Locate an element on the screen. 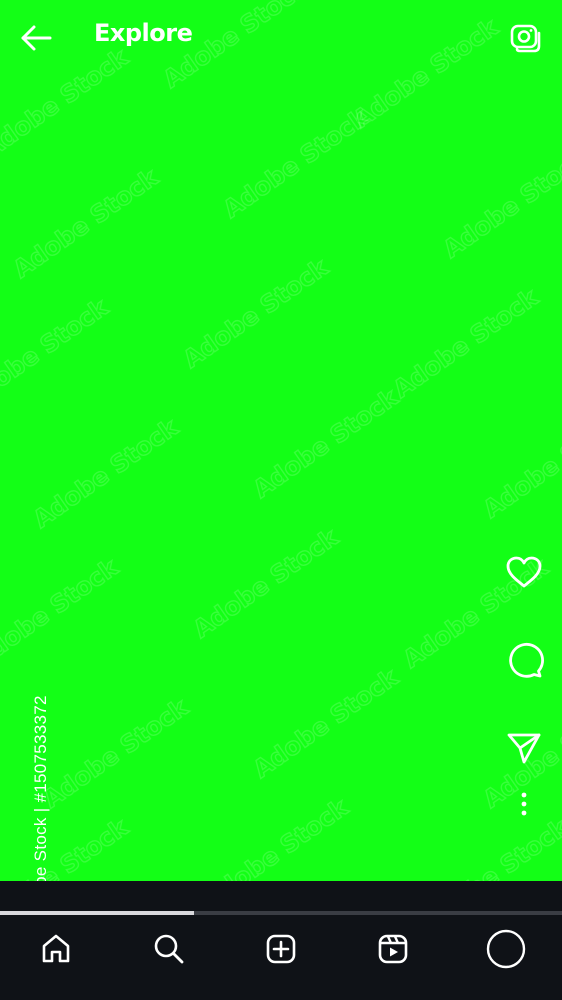  camera-icon is located at coordinates (525, 38).